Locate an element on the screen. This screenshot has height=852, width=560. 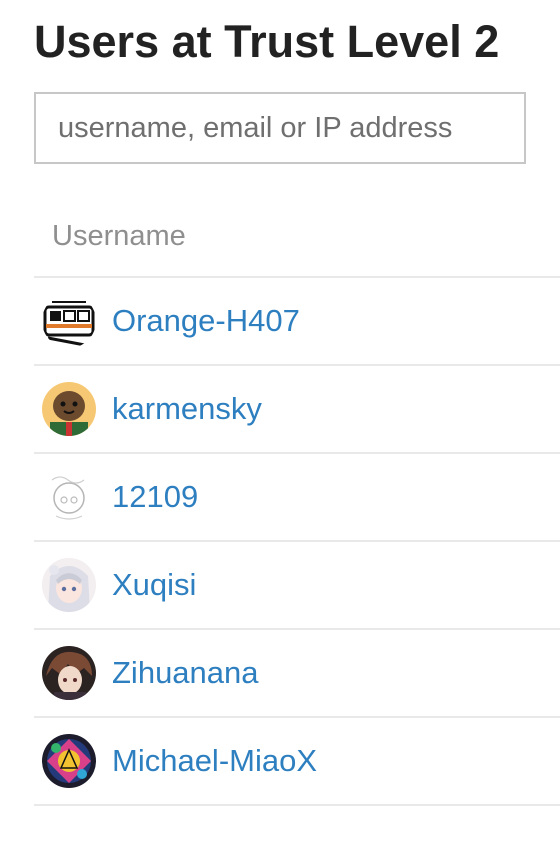
table-row: Orange-H407 is located at coordinates (297, 322).